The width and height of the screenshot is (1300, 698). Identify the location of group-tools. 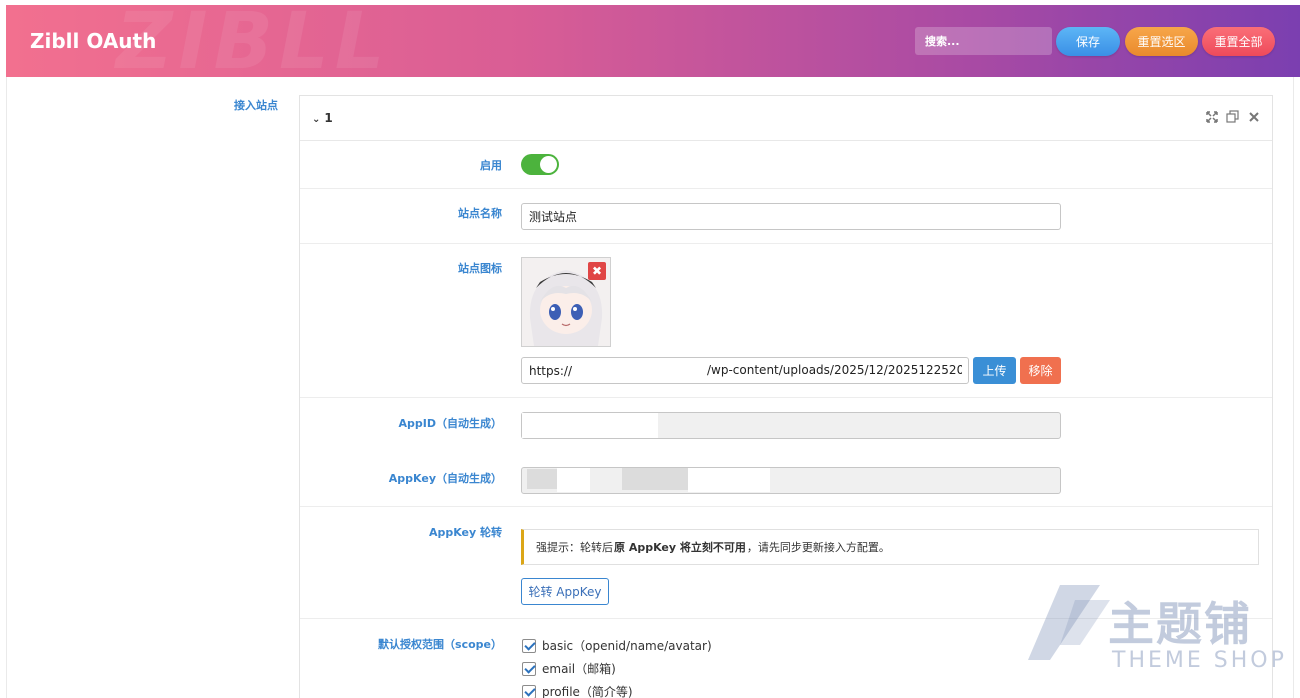
(1232, 116).